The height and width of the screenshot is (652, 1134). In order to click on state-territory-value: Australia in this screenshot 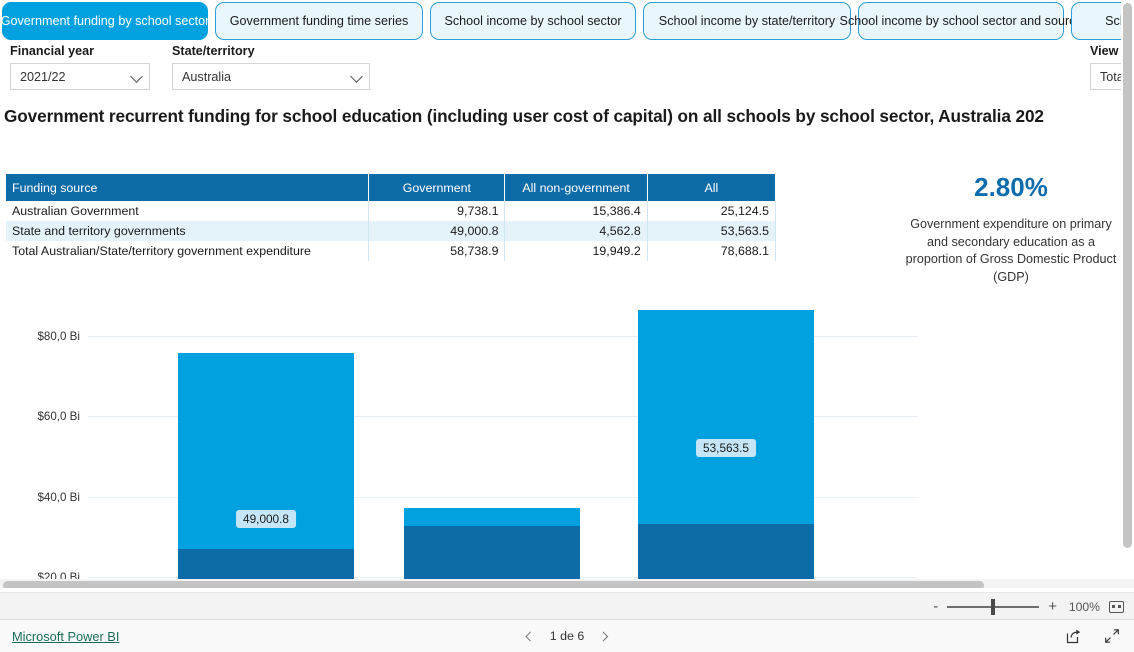, I will do `click(206, 76)`.